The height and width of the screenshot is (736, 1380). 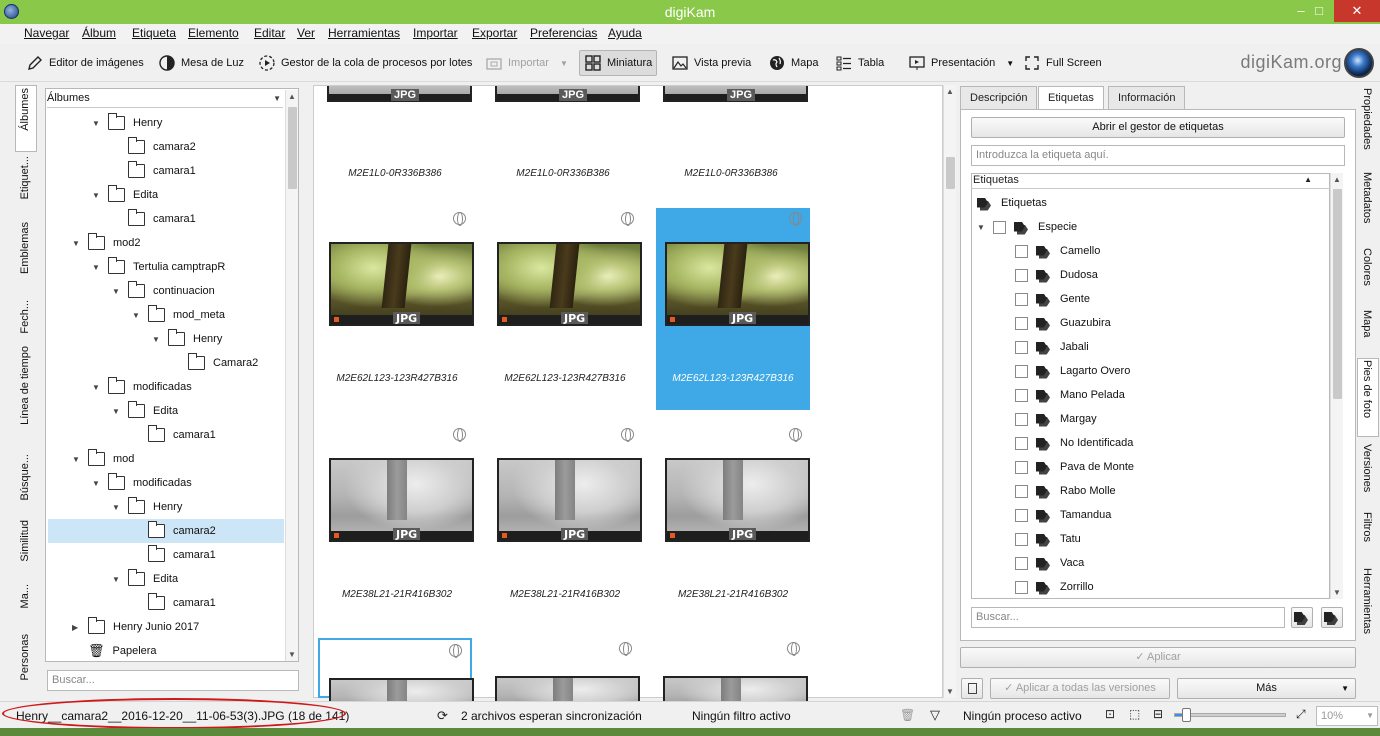 What do you see at coordinates (1332, 617) in the screenshot?
I see `tag-options-button` at bounding box center [1332, 617].